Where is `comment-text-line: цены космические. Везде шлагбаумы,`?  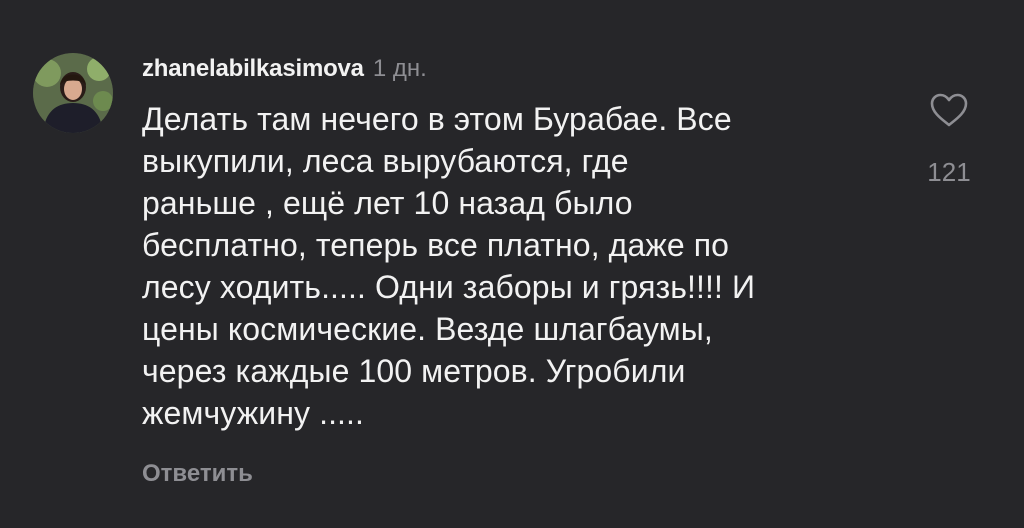
comment-text-line: цены космические. Везде шлагбаумы, is located at coordinates (427, 329).